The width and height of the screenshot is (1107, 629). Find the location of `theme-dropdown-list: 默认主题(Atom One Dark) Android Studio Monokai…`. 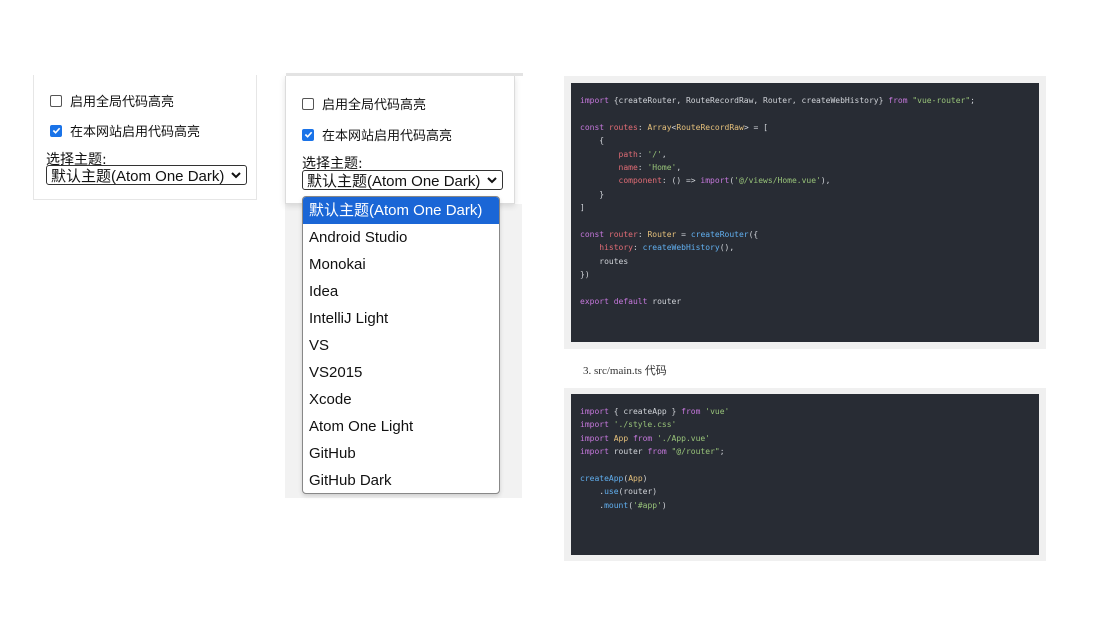

theme-dropdown-list: 默认主题(Atom One Dark) Android Studio Monokai… is located at coordinates (401, 345).